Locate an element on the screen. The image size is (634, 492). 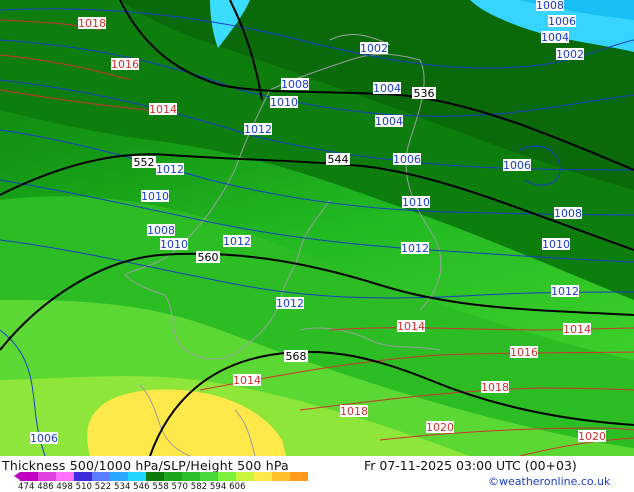
color-scale-legend: 474 486 498 510 522 534 546 558 570 582 594 606 is located at coordinates (164, 482).